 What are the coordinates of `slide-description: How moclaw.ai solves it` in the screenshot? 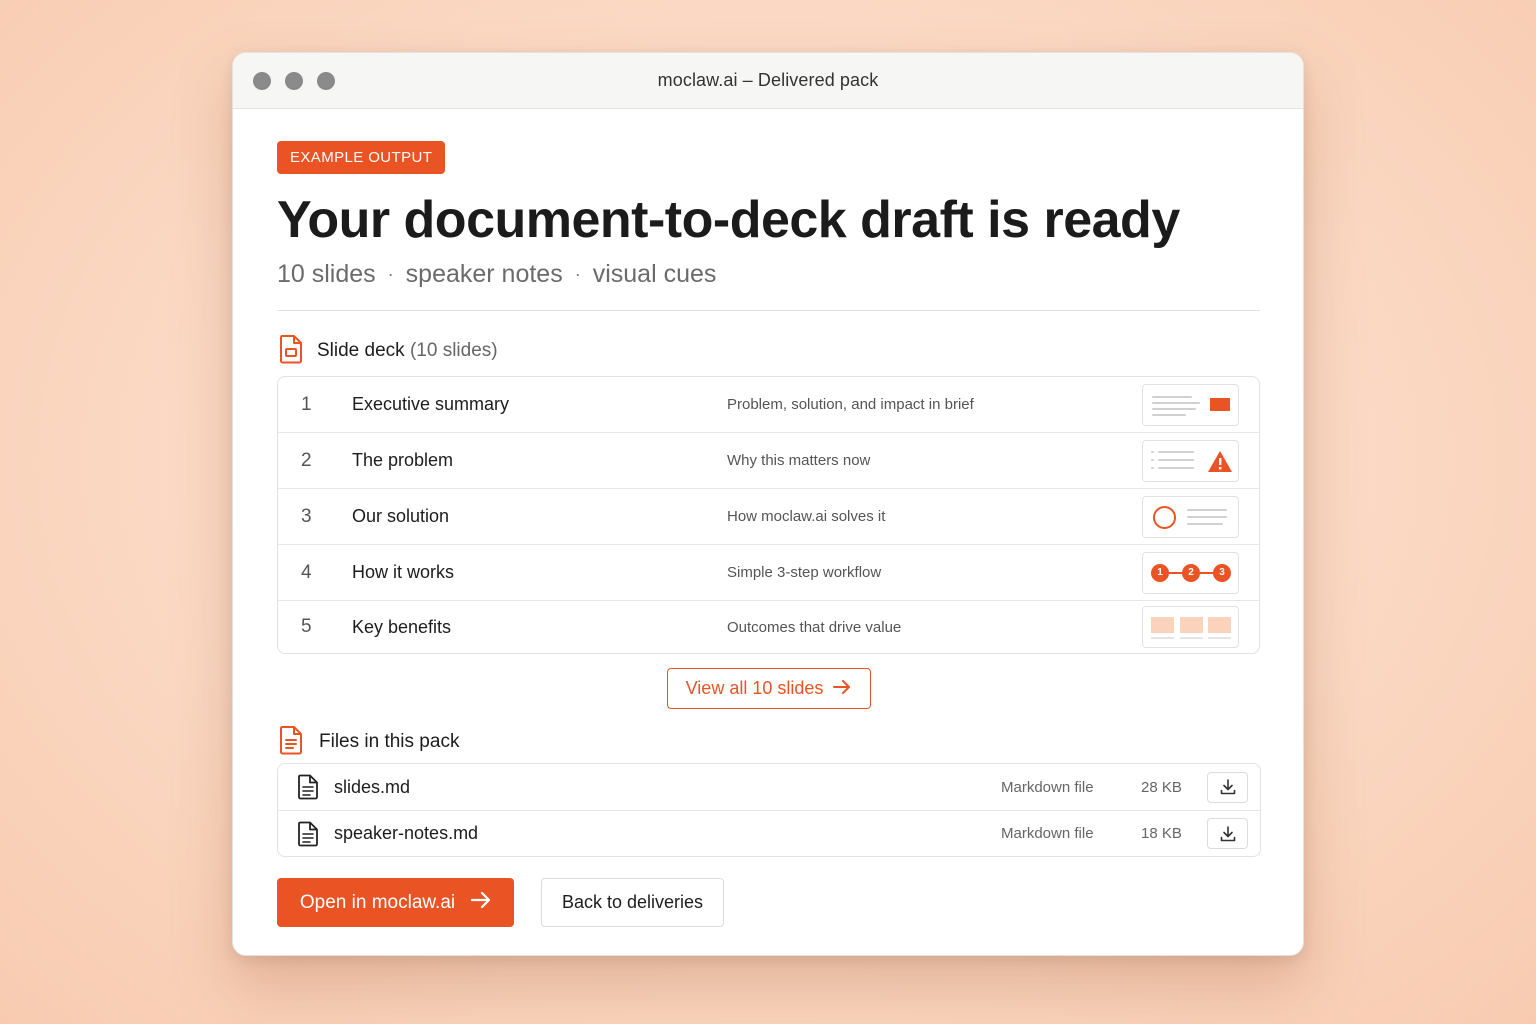 It's located at (806, 516).